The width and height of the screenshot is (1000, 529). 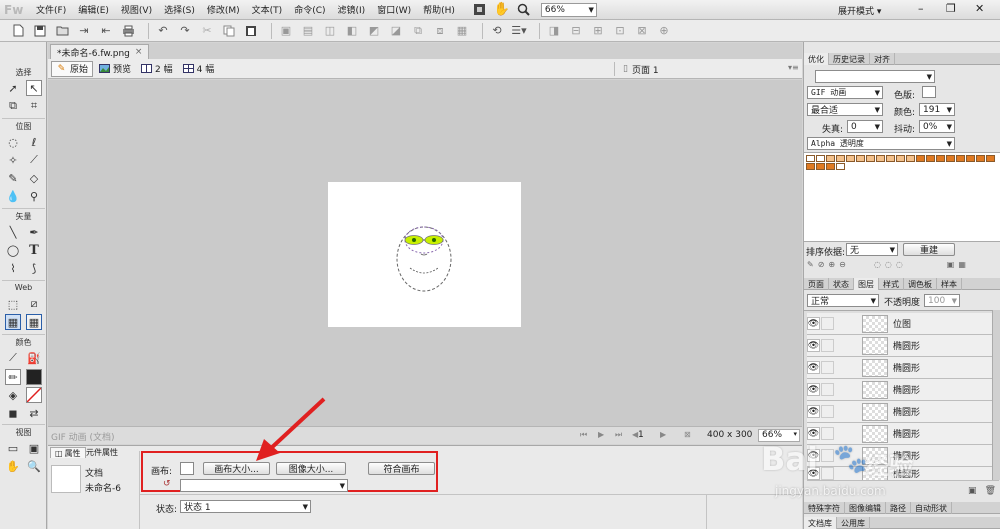 I want to click on stamp-tool-icon: ⚲, so click(x=34, y=196).